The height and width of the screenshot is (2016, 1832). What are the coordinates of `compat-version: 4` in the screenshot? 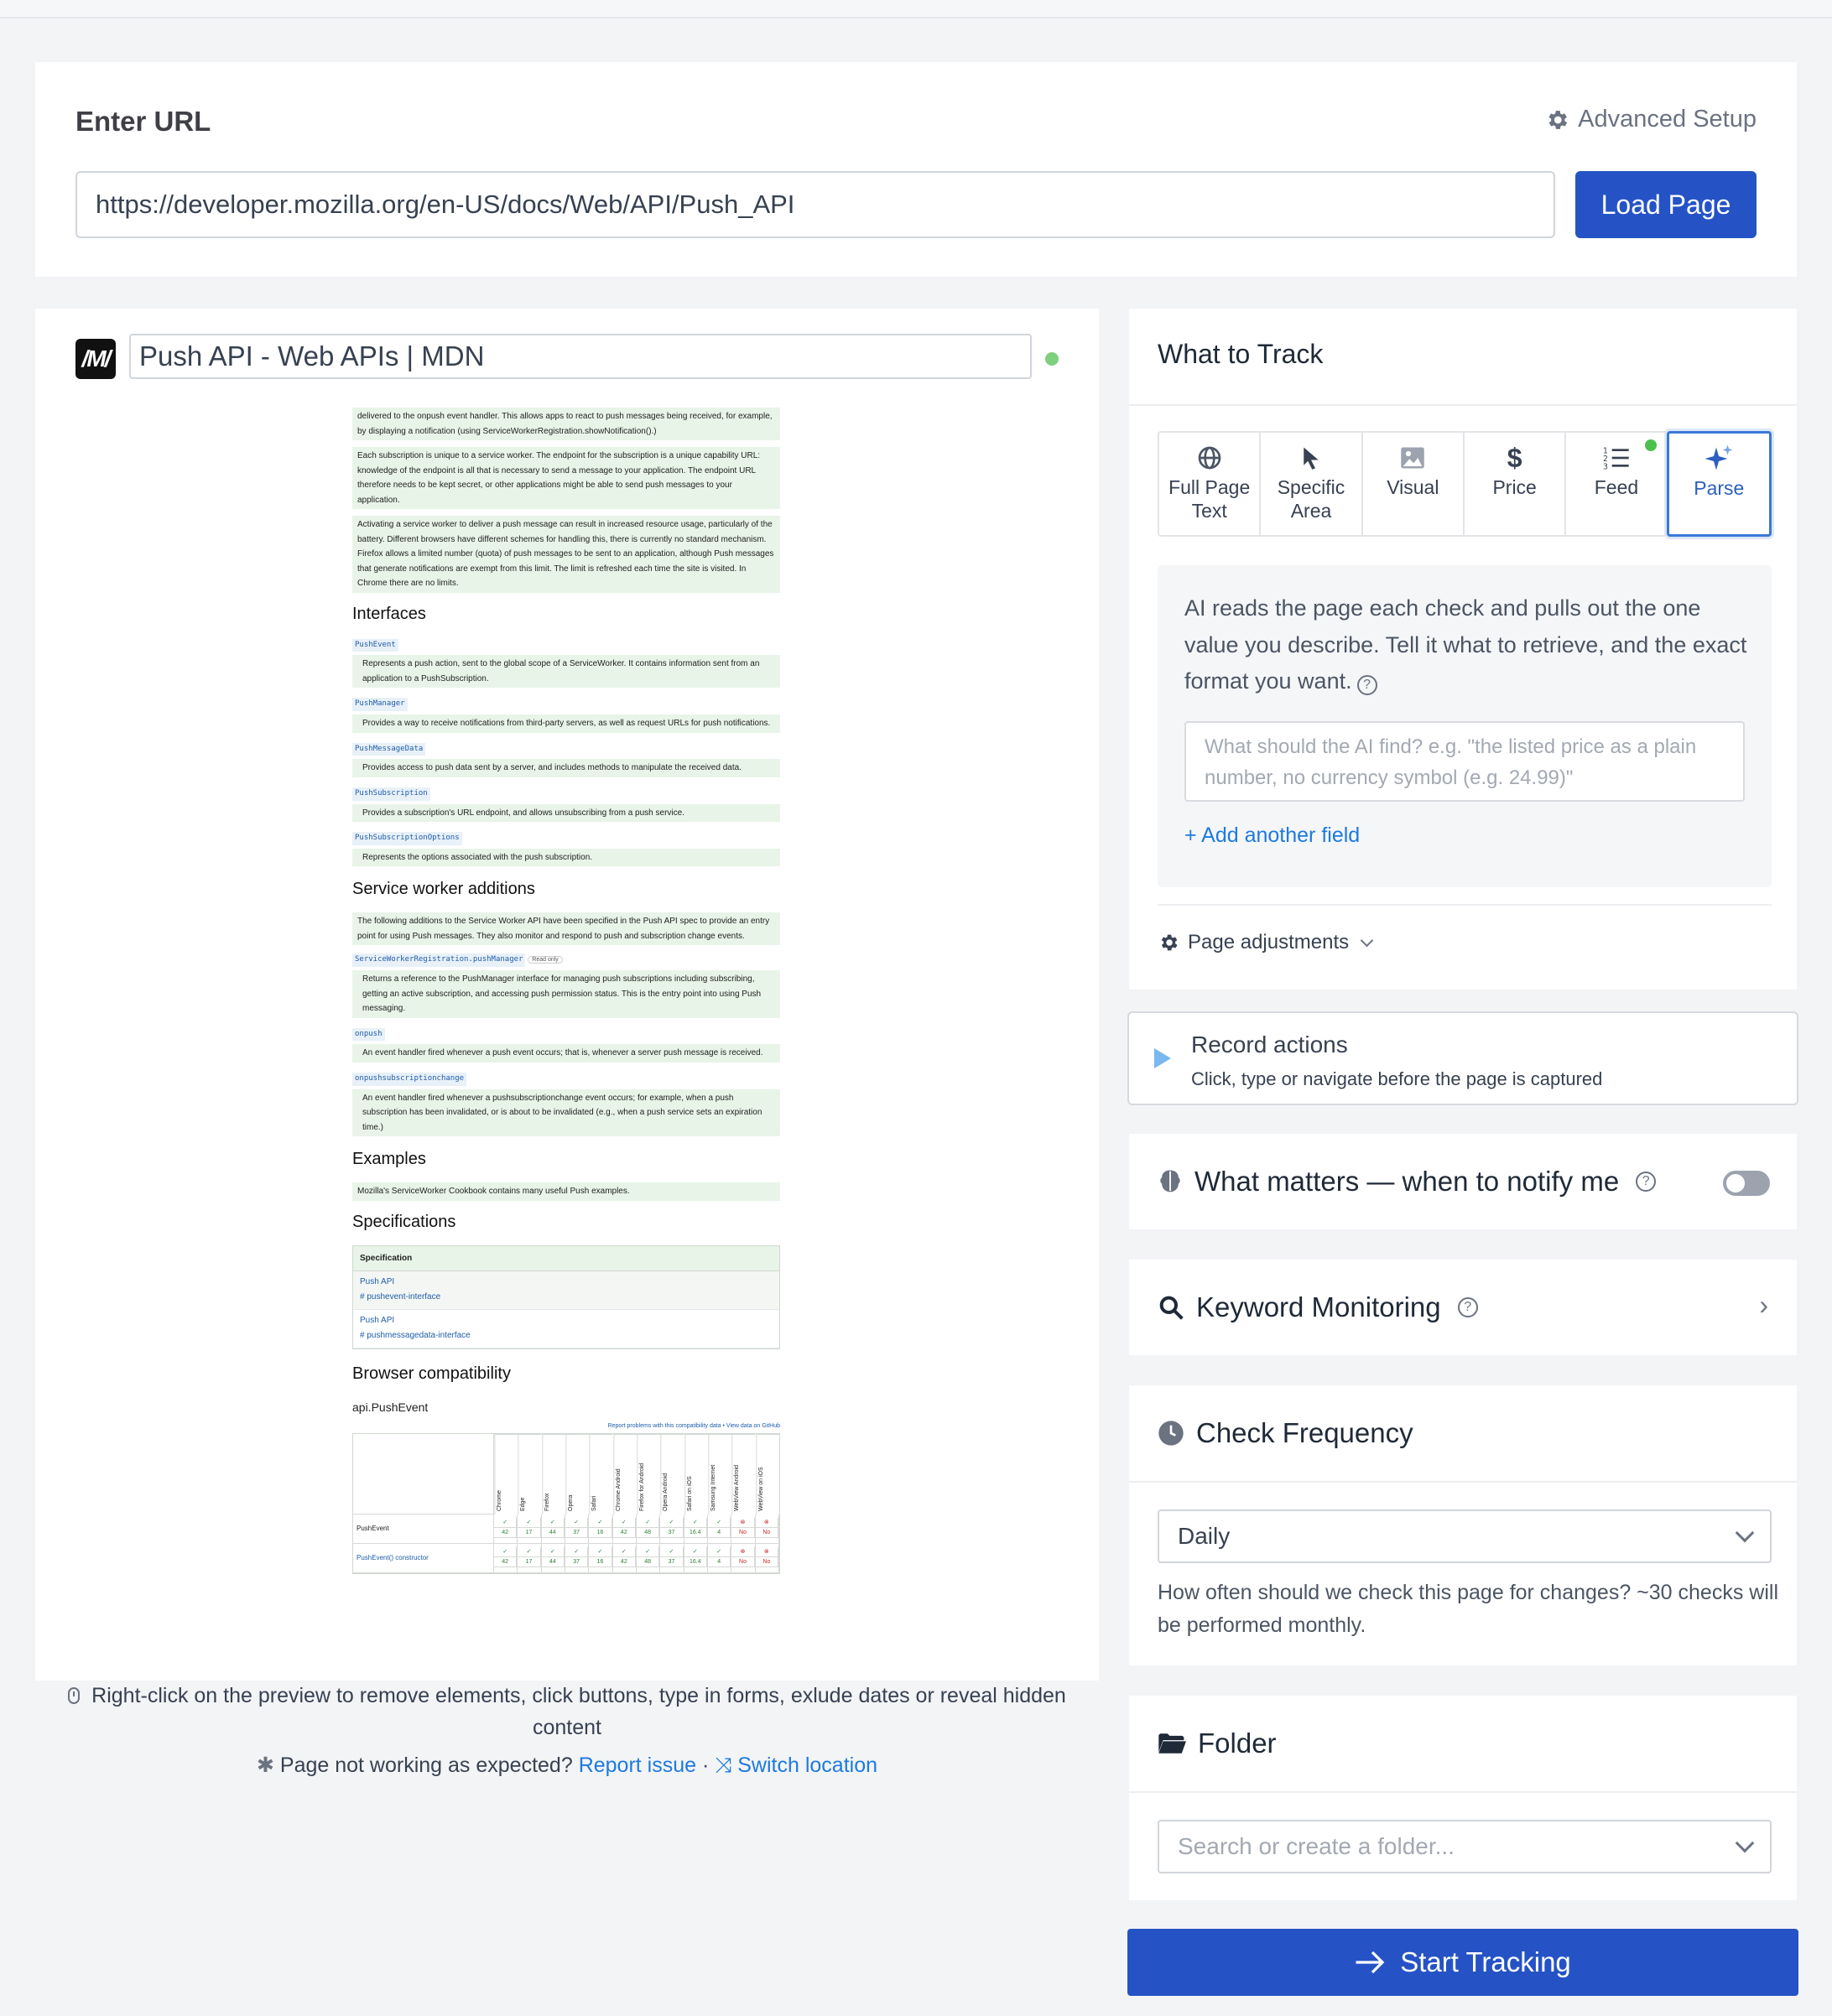 It's located at (719, 1533).